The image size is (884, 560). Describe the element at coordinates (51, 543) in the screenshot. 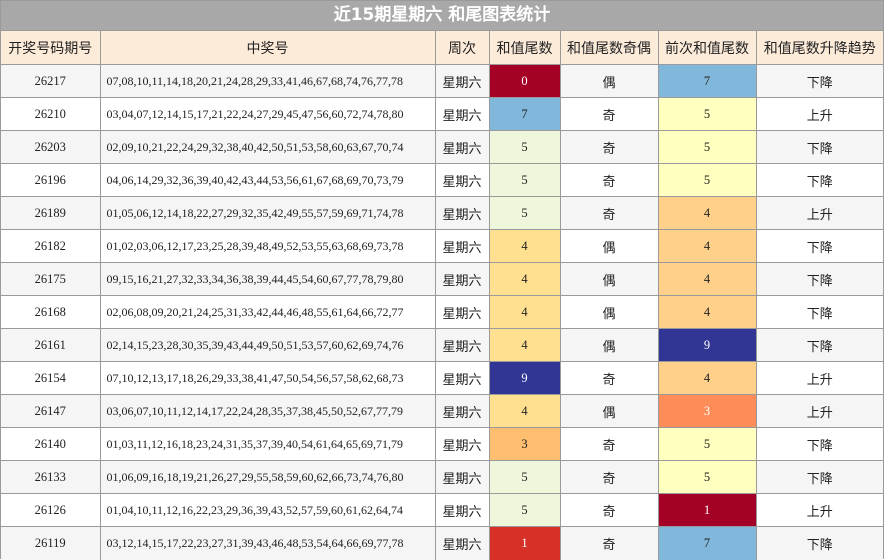

I see `issue-cell: 26119` at that location.